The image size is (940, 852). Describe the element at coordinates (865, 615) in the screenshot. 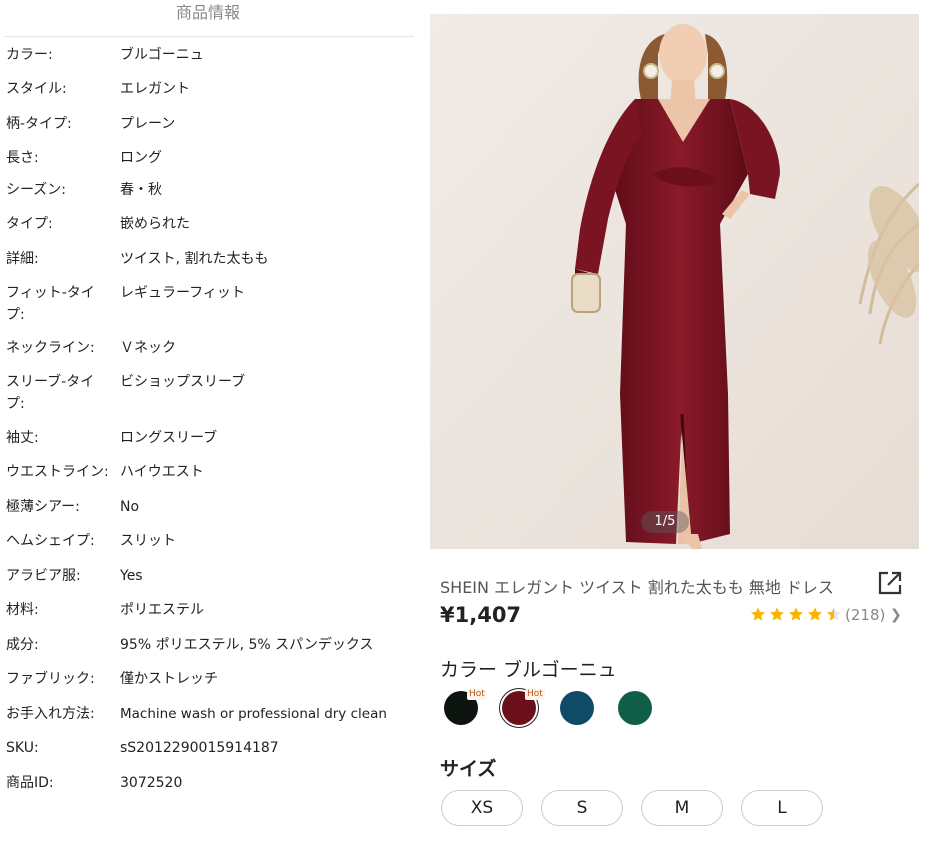

I see `rating-count: (218)` at that location.